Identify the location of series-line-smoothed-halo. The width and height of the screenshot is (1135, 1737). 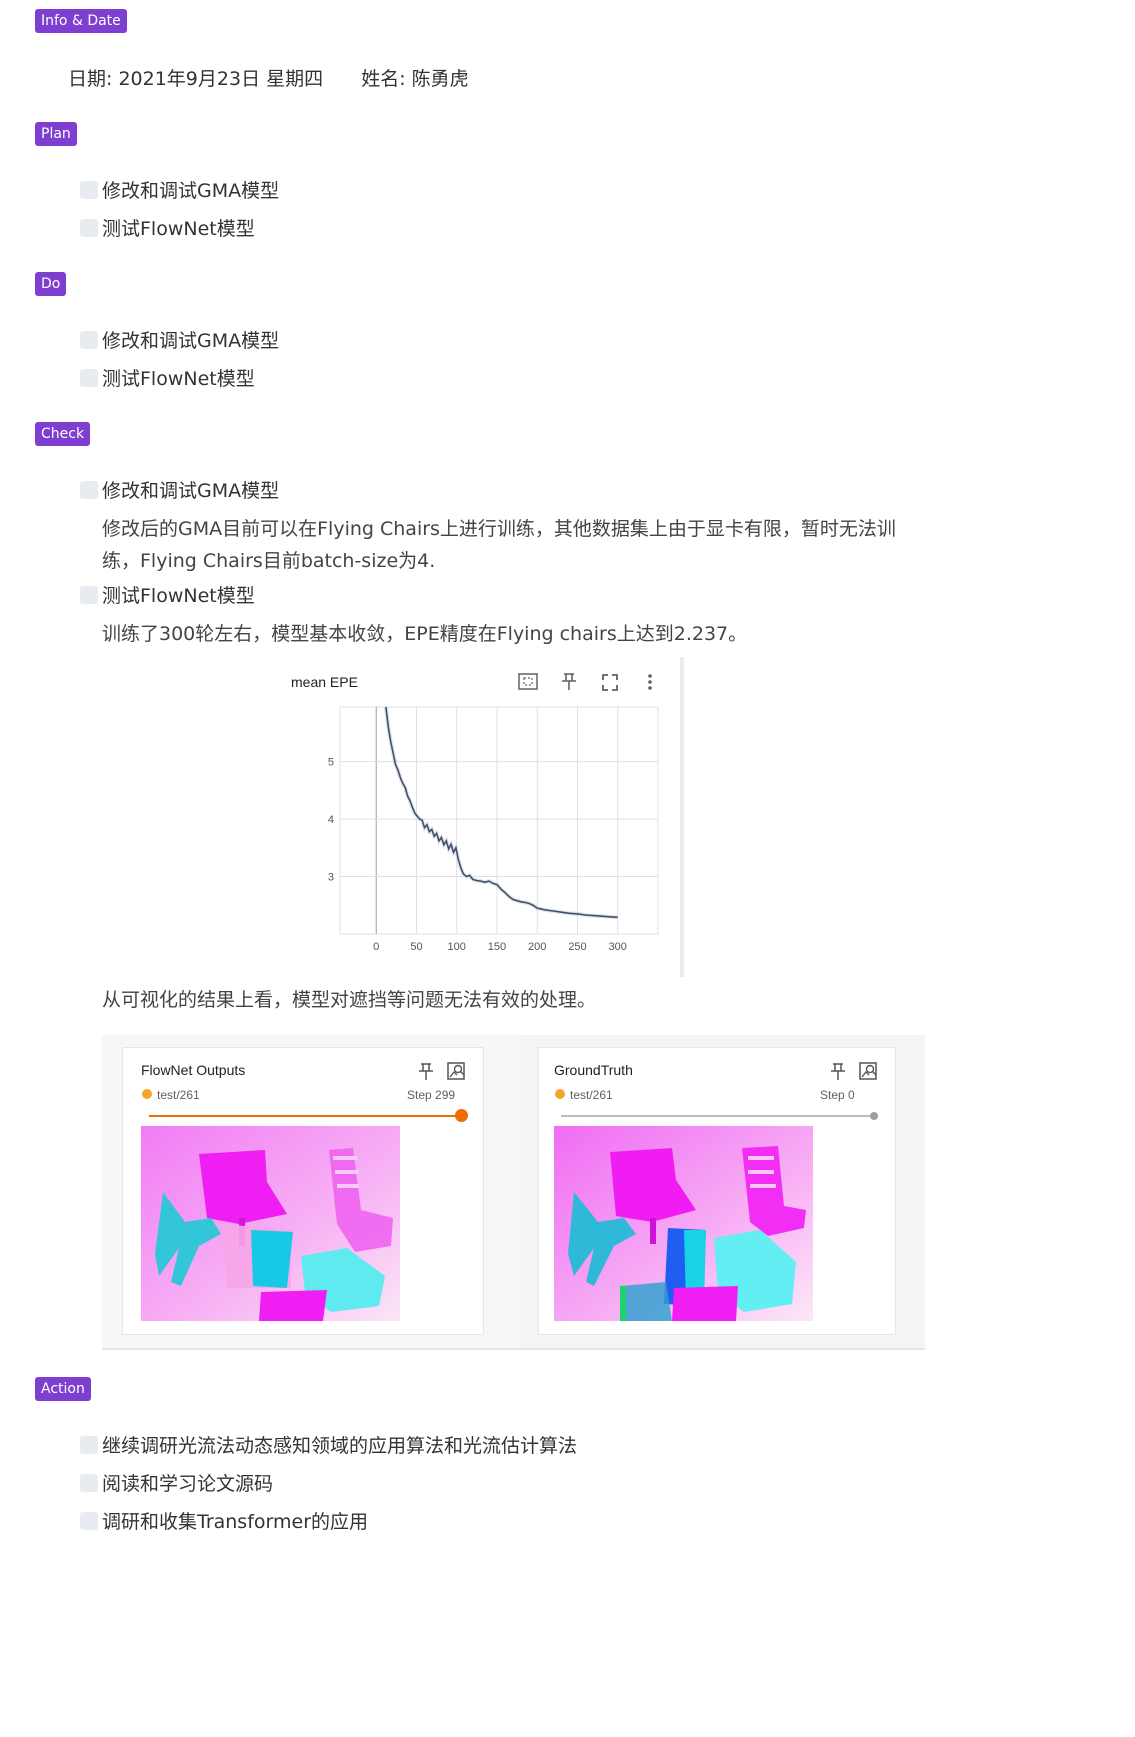
(500, 813).